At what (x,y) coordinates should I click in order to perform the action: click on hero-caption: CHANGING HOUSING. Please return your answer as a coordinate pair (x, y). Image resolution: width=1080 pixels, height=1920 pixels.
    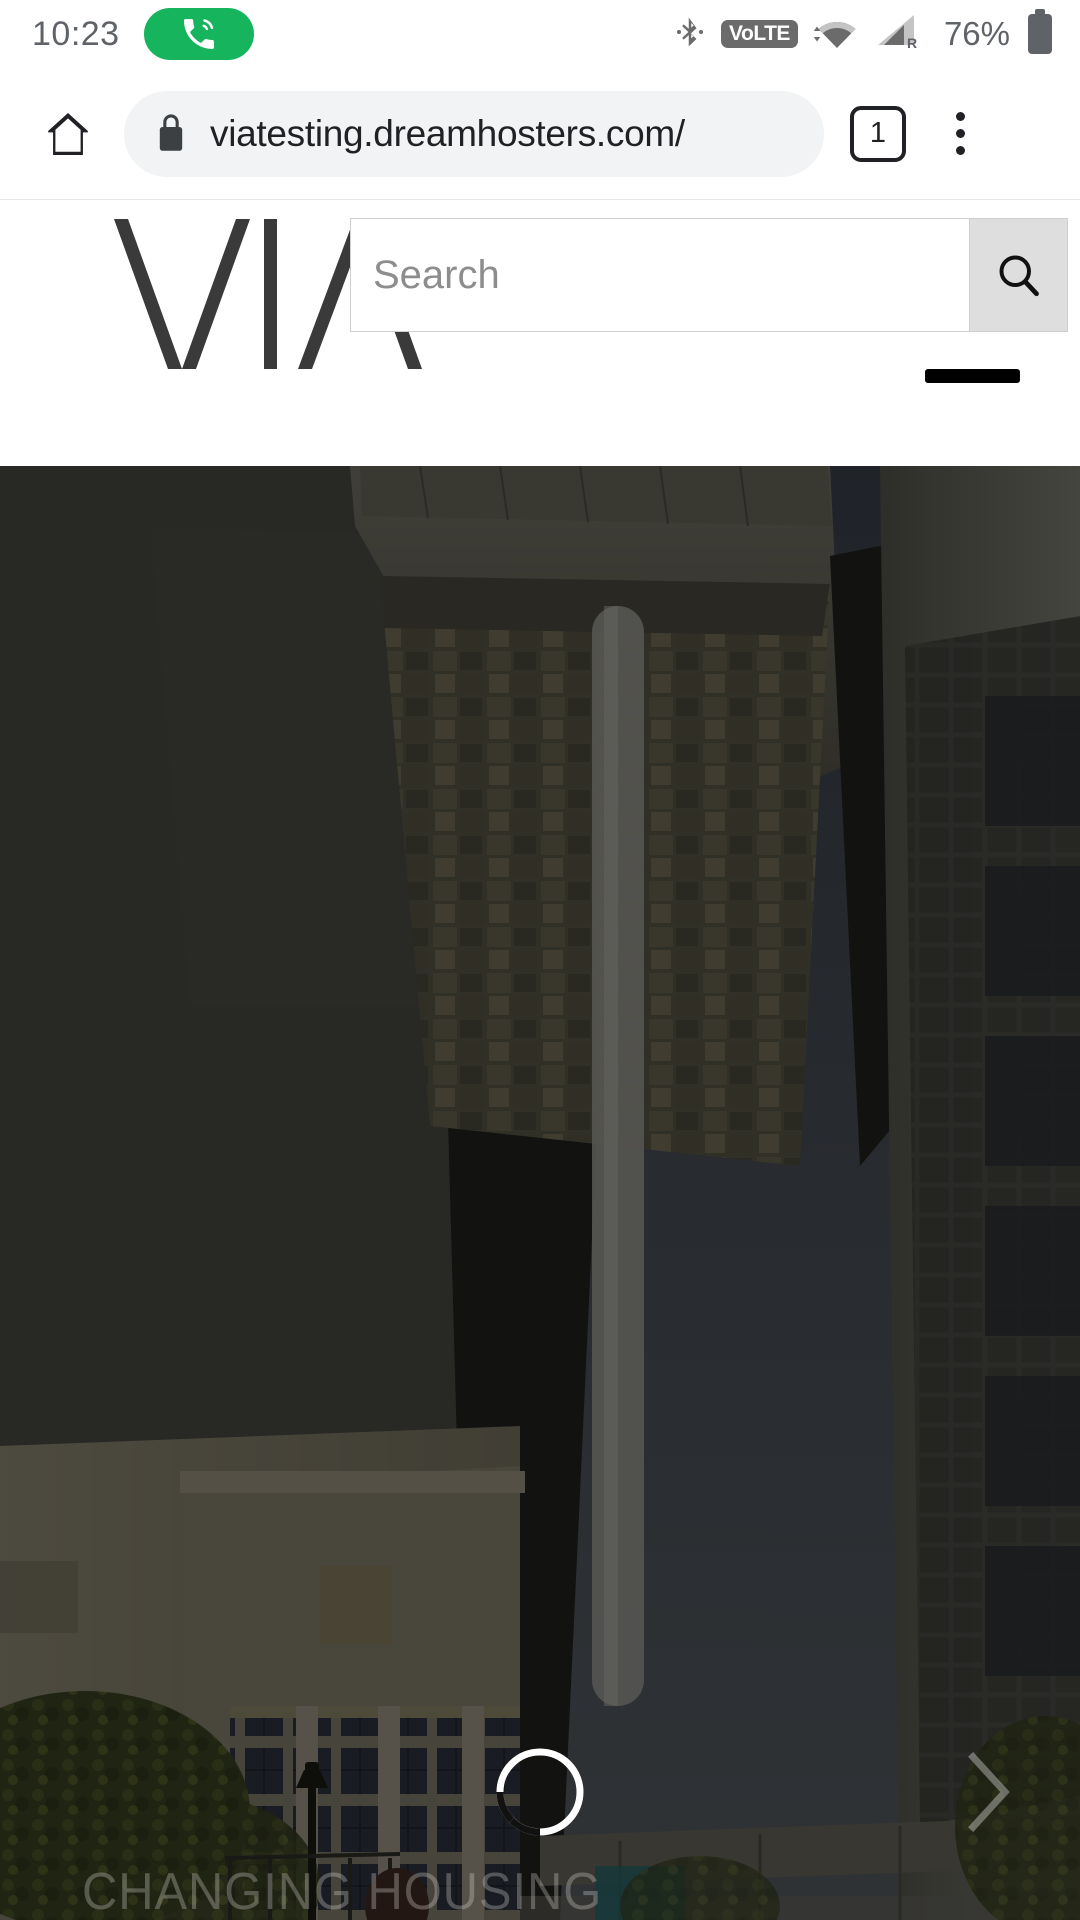
    Looking at the image, I should click on (342, 1891).